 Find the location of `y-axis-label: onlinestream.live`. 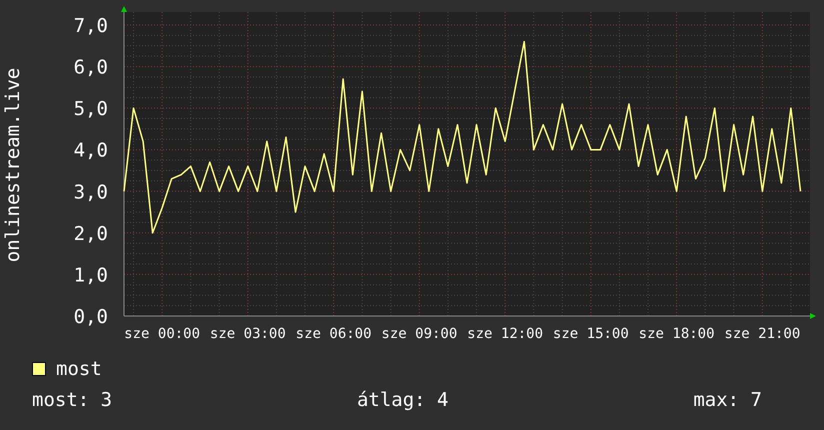

y-axis-label: onlinestream.live is located at coordinates (13, 165).